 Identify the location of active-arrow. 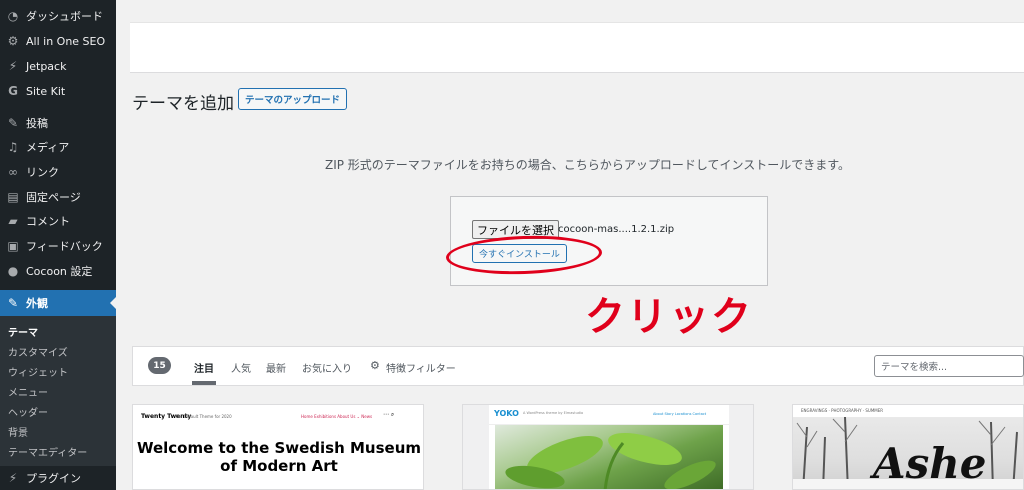
(113, 303).